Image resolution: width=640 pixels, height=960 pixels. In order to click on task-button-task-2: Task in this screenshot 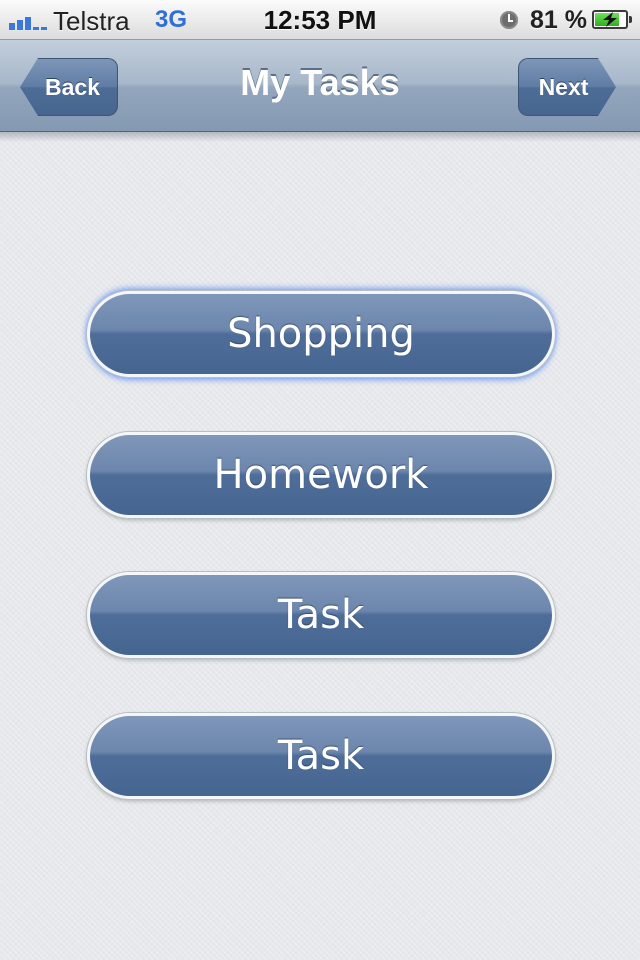, I will do `click(321, 756)`.